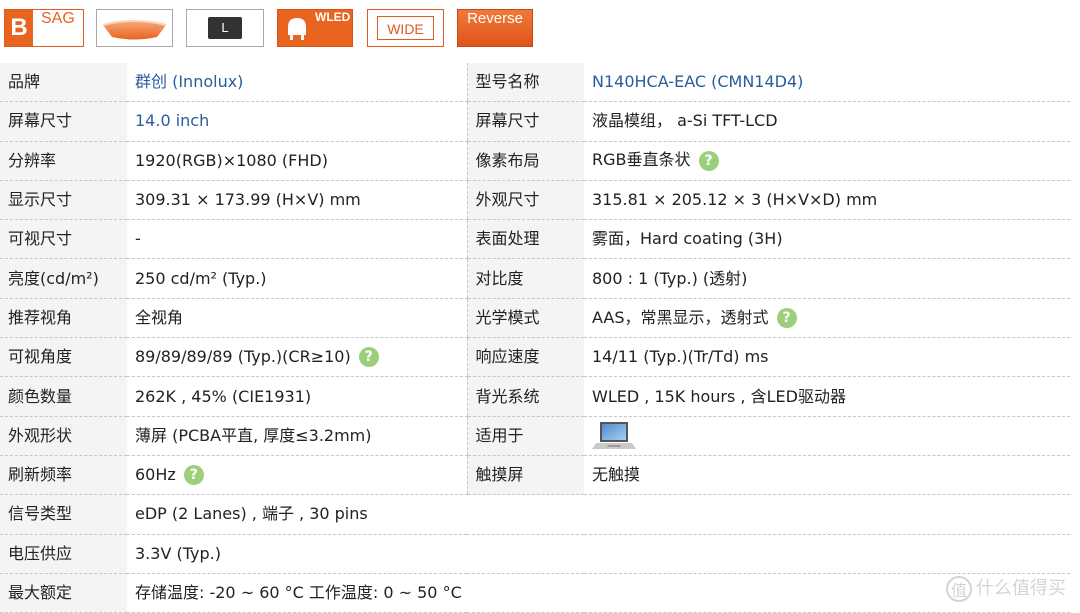 This screenshot has width=1080, height=613. I want to click on spec-label-contrast: 对比度, so click(525, 278).